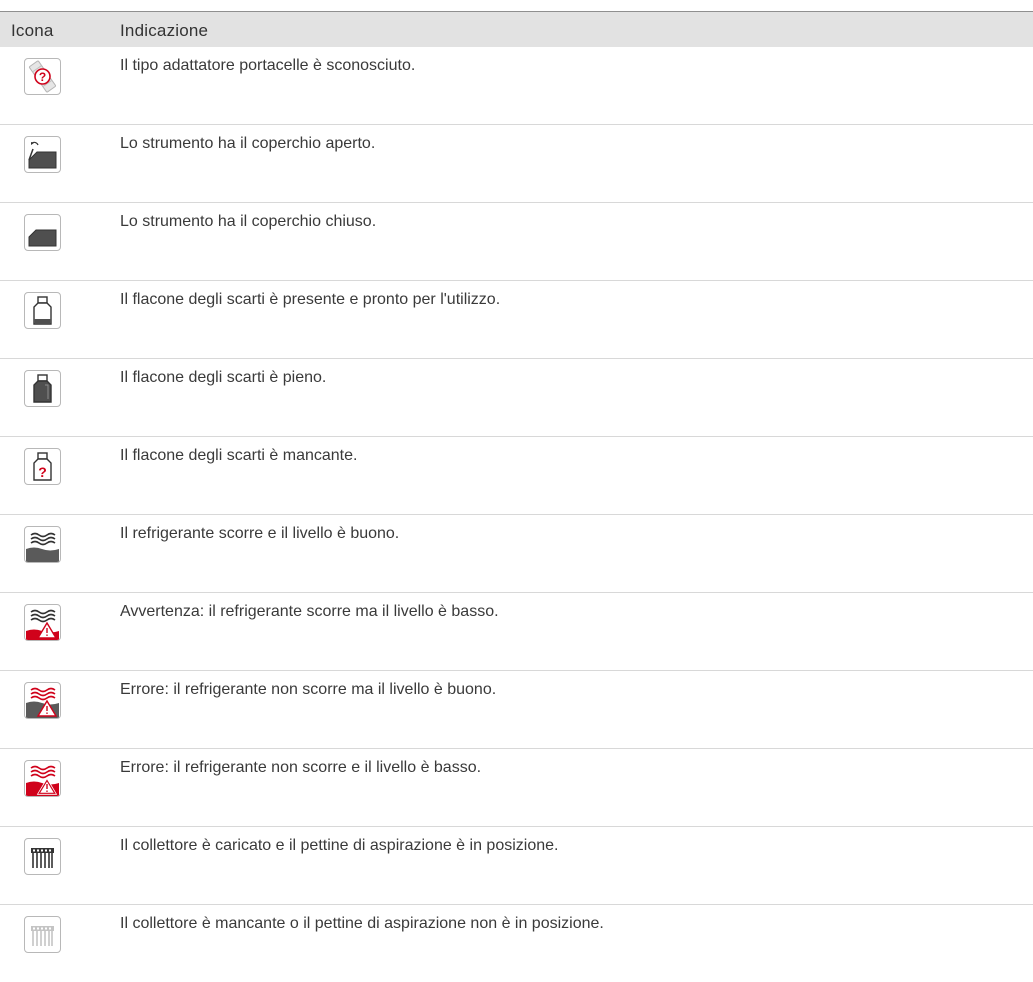 This screenshot has width=1033, height=982. I want to click on manifold-loaded-icon, so click(42, 856).